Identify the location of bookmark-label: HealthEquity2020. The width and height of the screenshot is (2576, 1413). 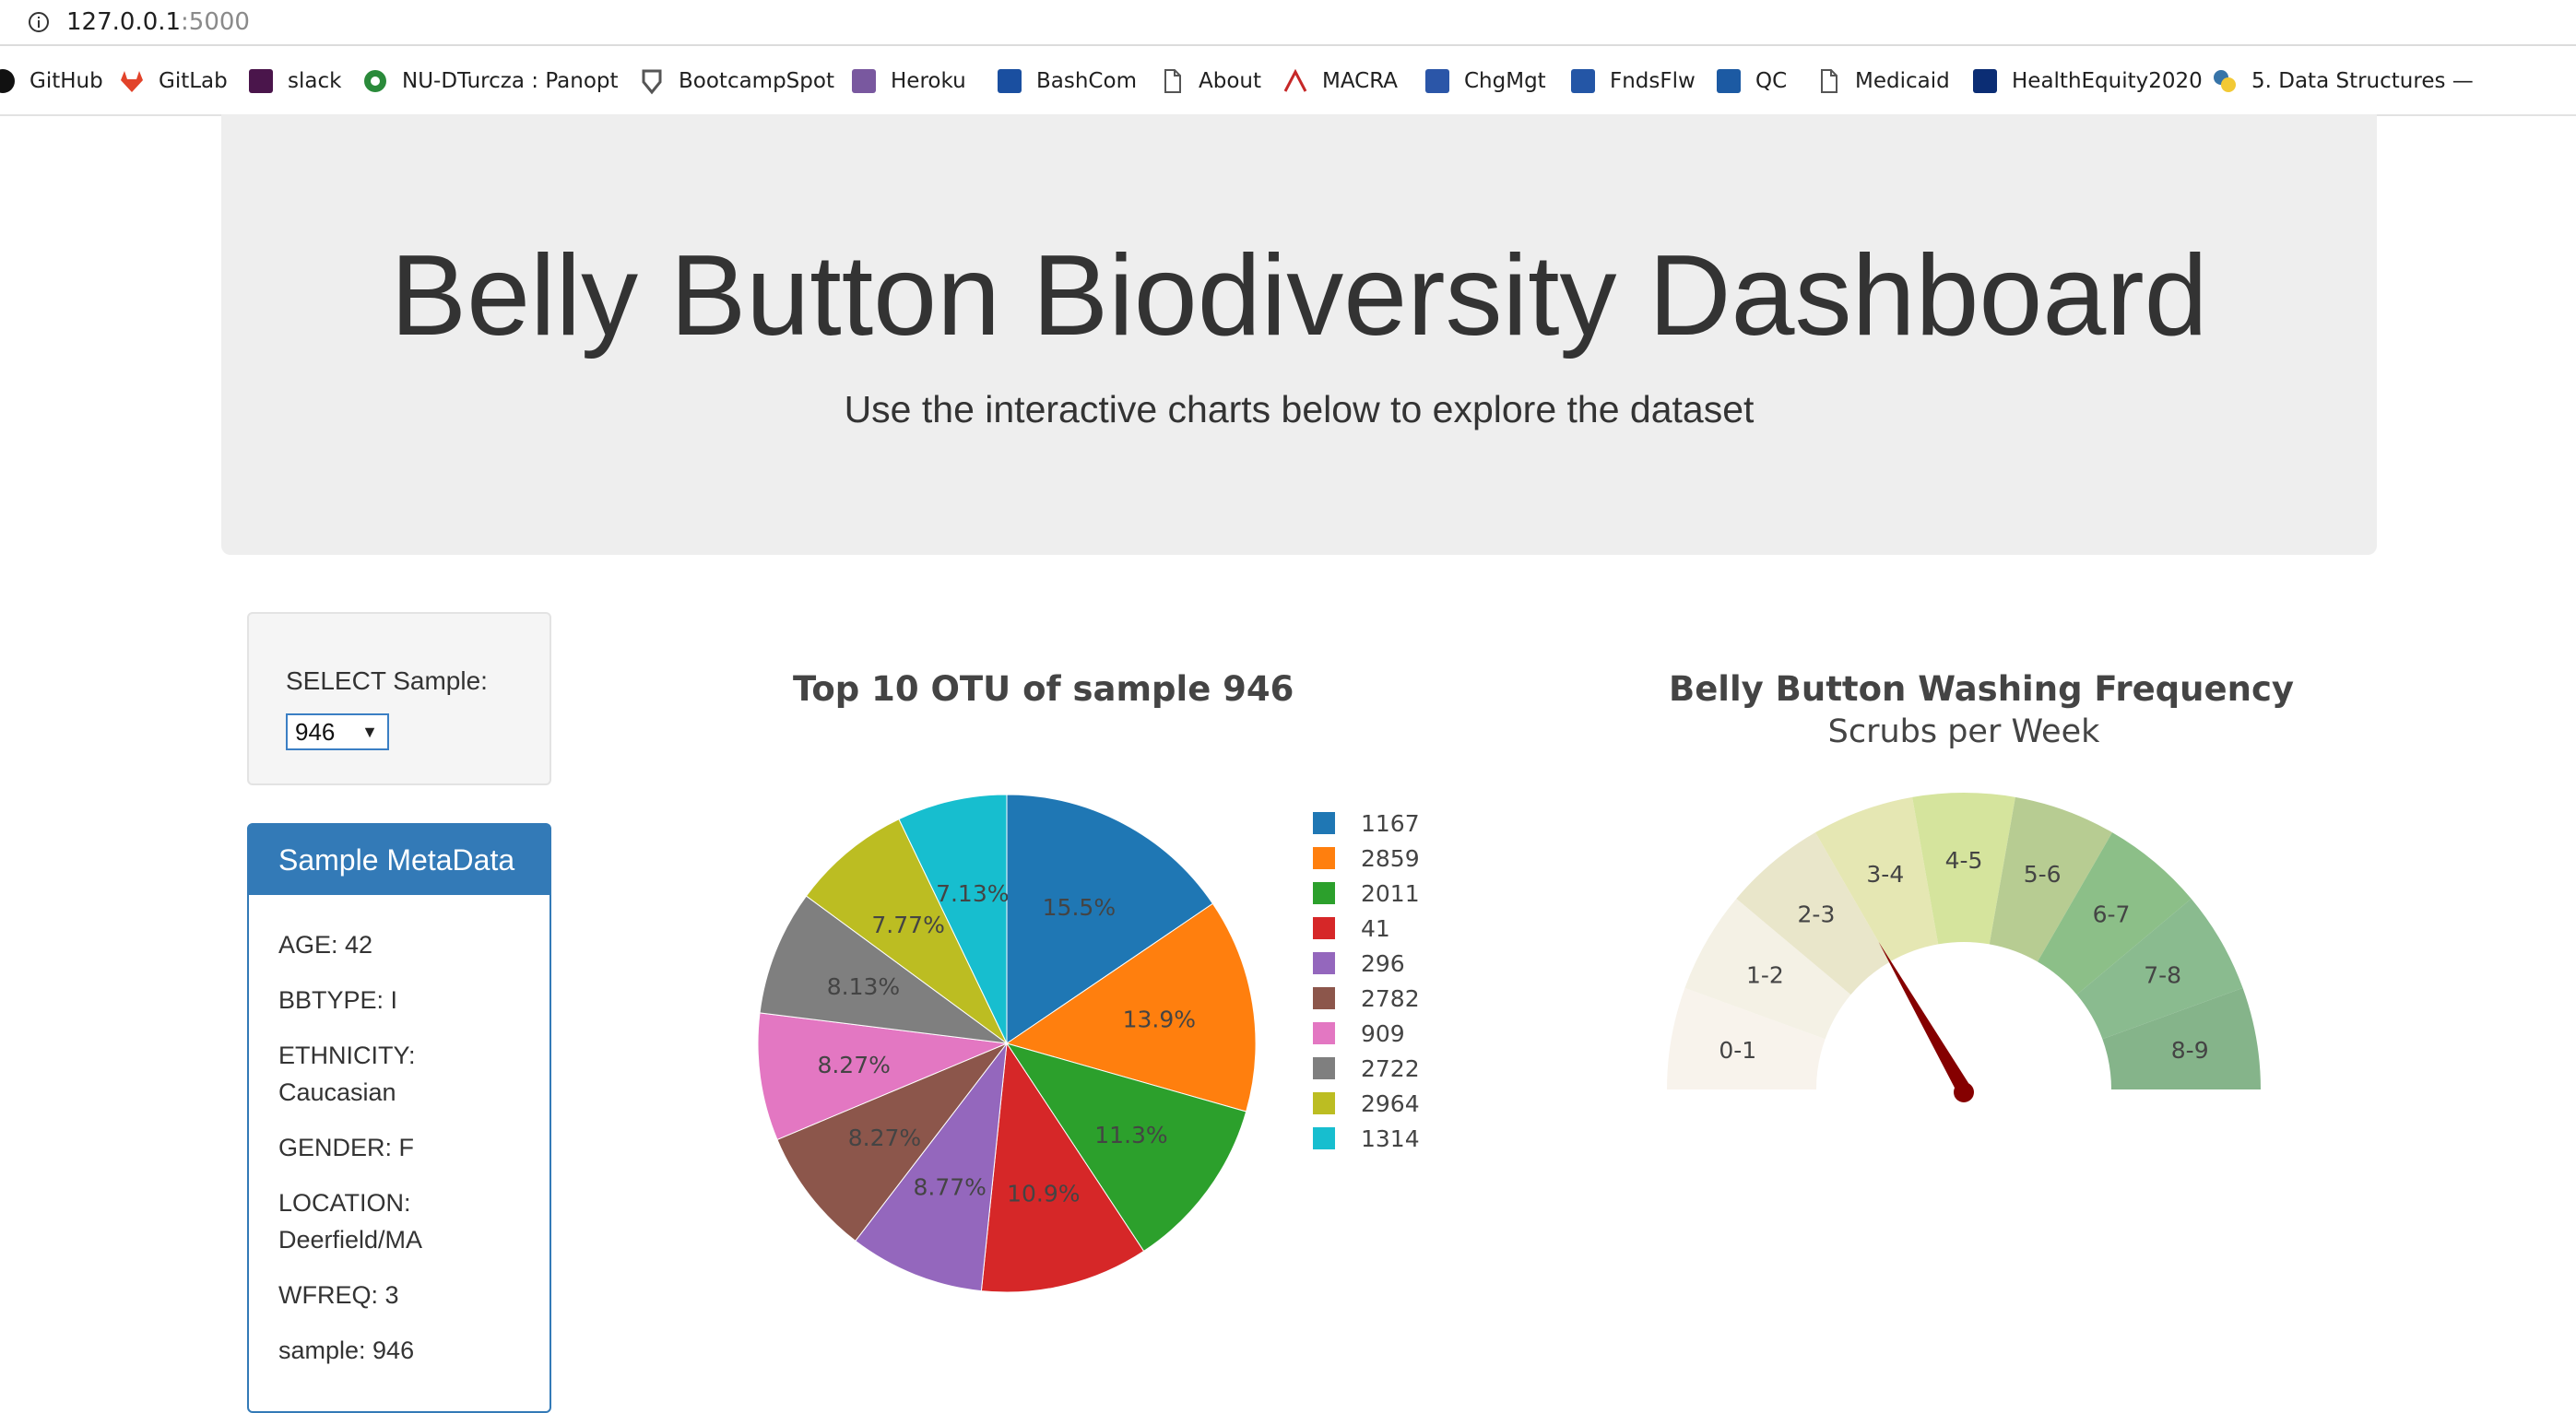
(2107, 81).